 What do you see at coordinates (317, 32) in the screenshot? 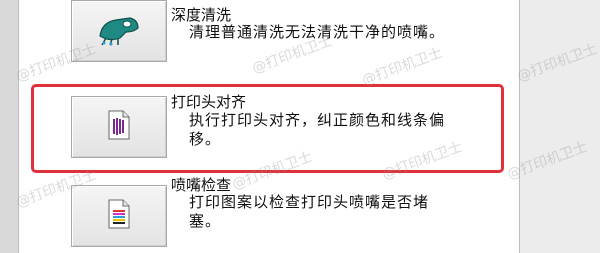
I see `deep-clean-description: 清理普通清洗无法清洗干净的喷嘴。` at bounding box center [317, 32].